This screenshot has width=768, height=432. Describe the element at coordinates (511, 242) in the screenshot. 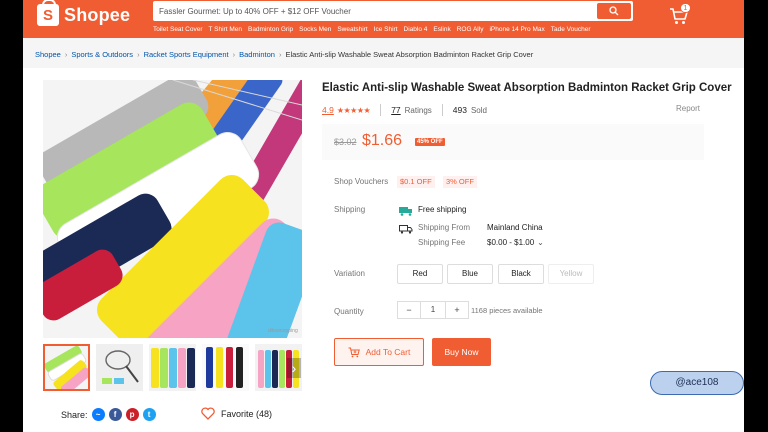

I see `shipping-fee-value: $0.00 - $1.00` at that location.